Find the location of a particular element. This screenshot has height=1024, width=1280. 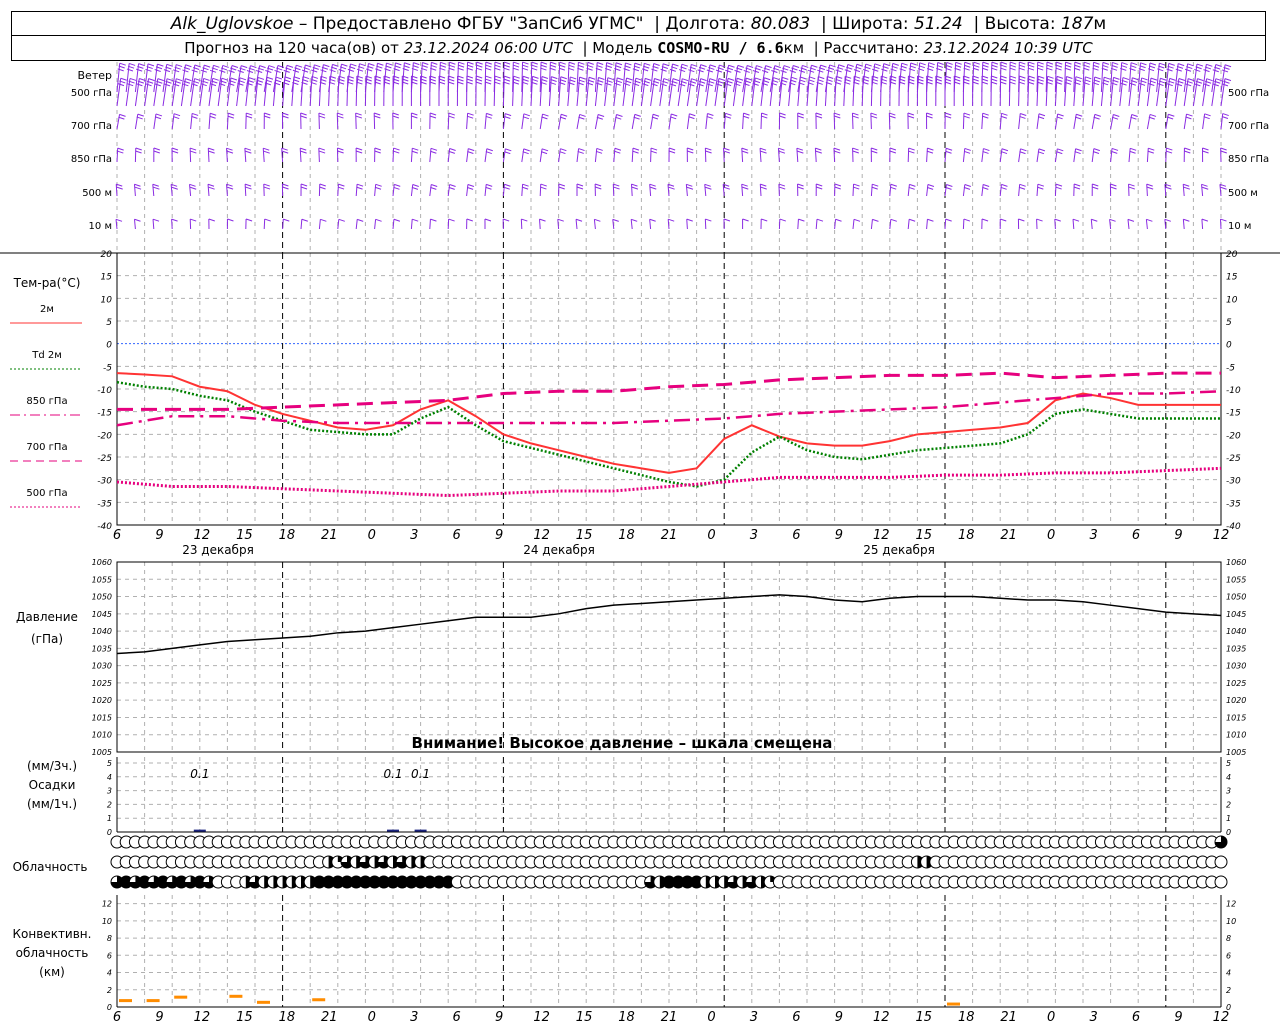

precip-value-label: 0.1 is located at coordinates (392, 774).